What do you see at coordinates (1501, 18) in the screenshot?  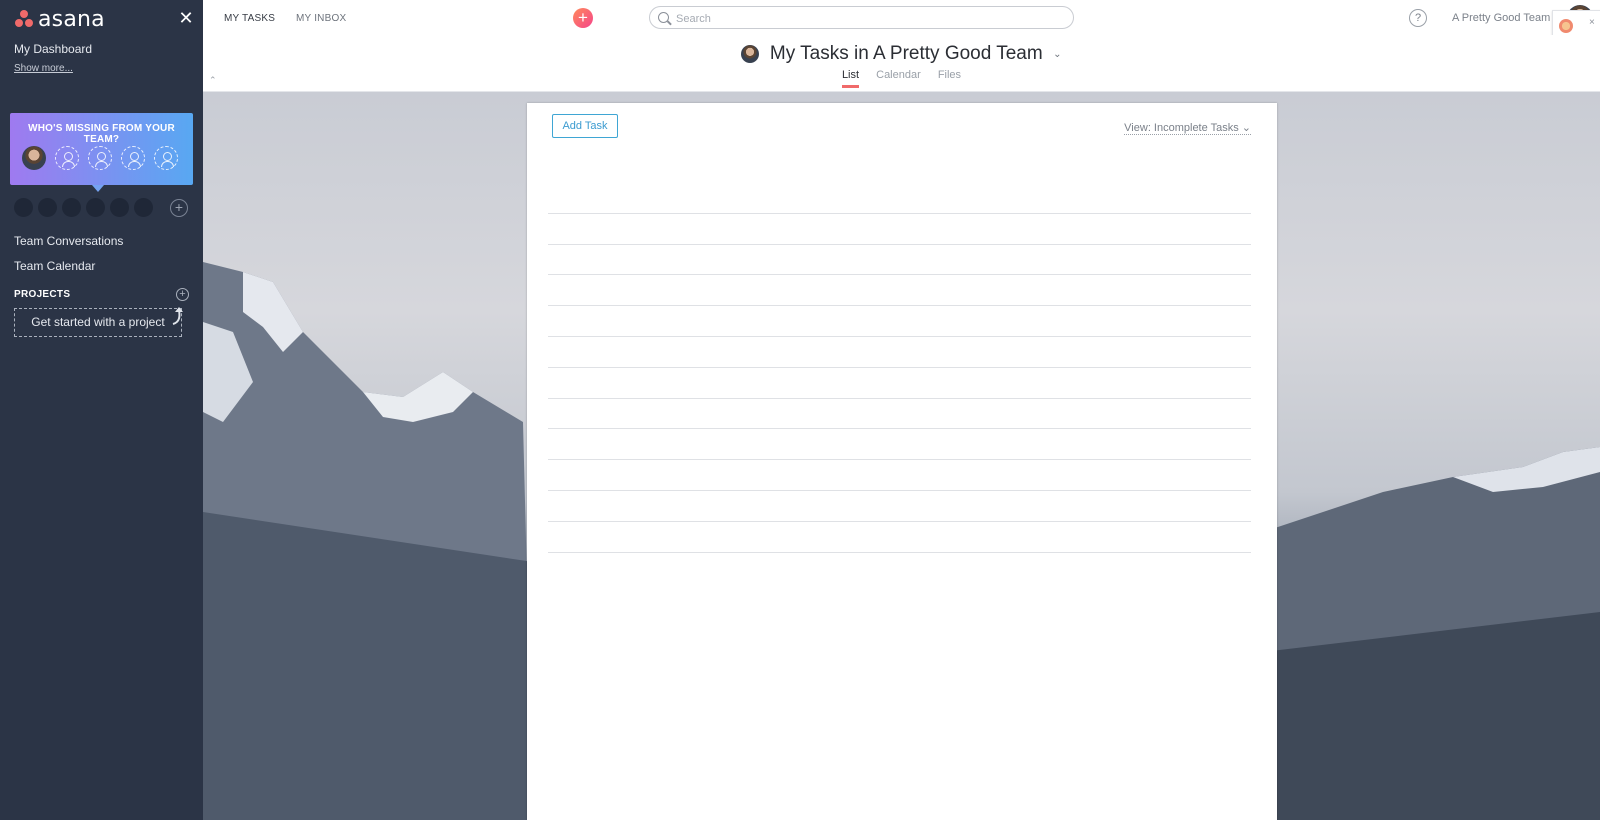 I see `team-name: A Pretty Good Team` at bounding box center [1501, 18].